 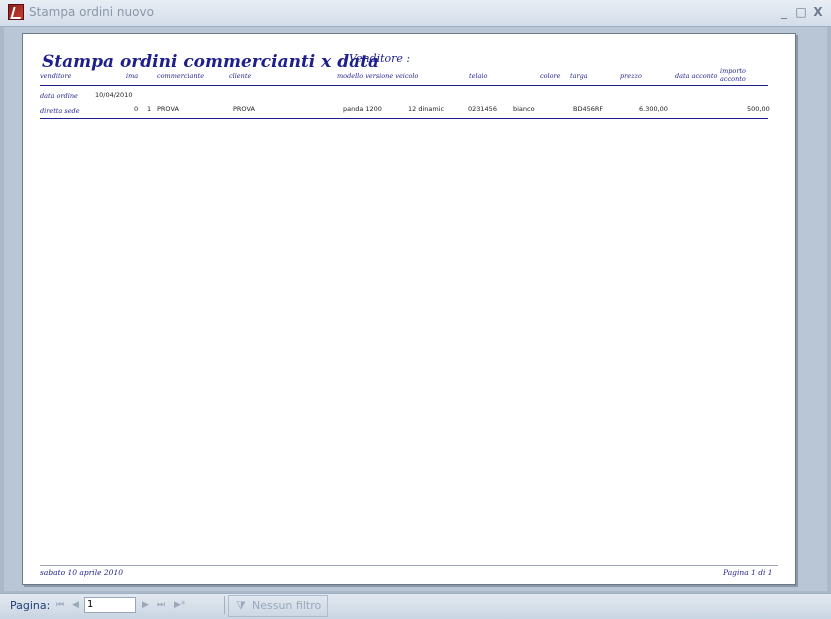 I want to click on header-rule, so click(x=404, y=85).